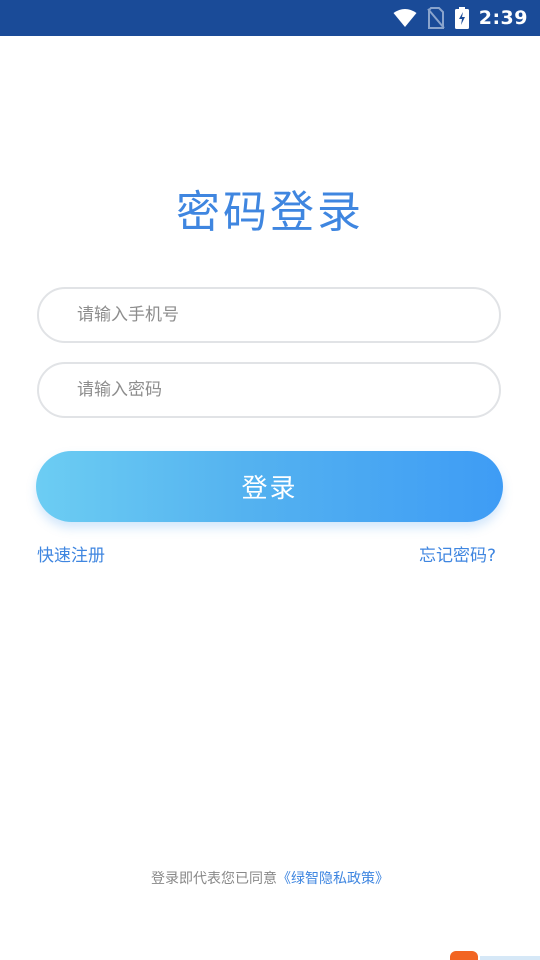  What do you see at coordinates (333, 879) in the screenshot?
I see `privacy-policy-link: 《绿智隐私政策》` at bounding box center [333, 879].